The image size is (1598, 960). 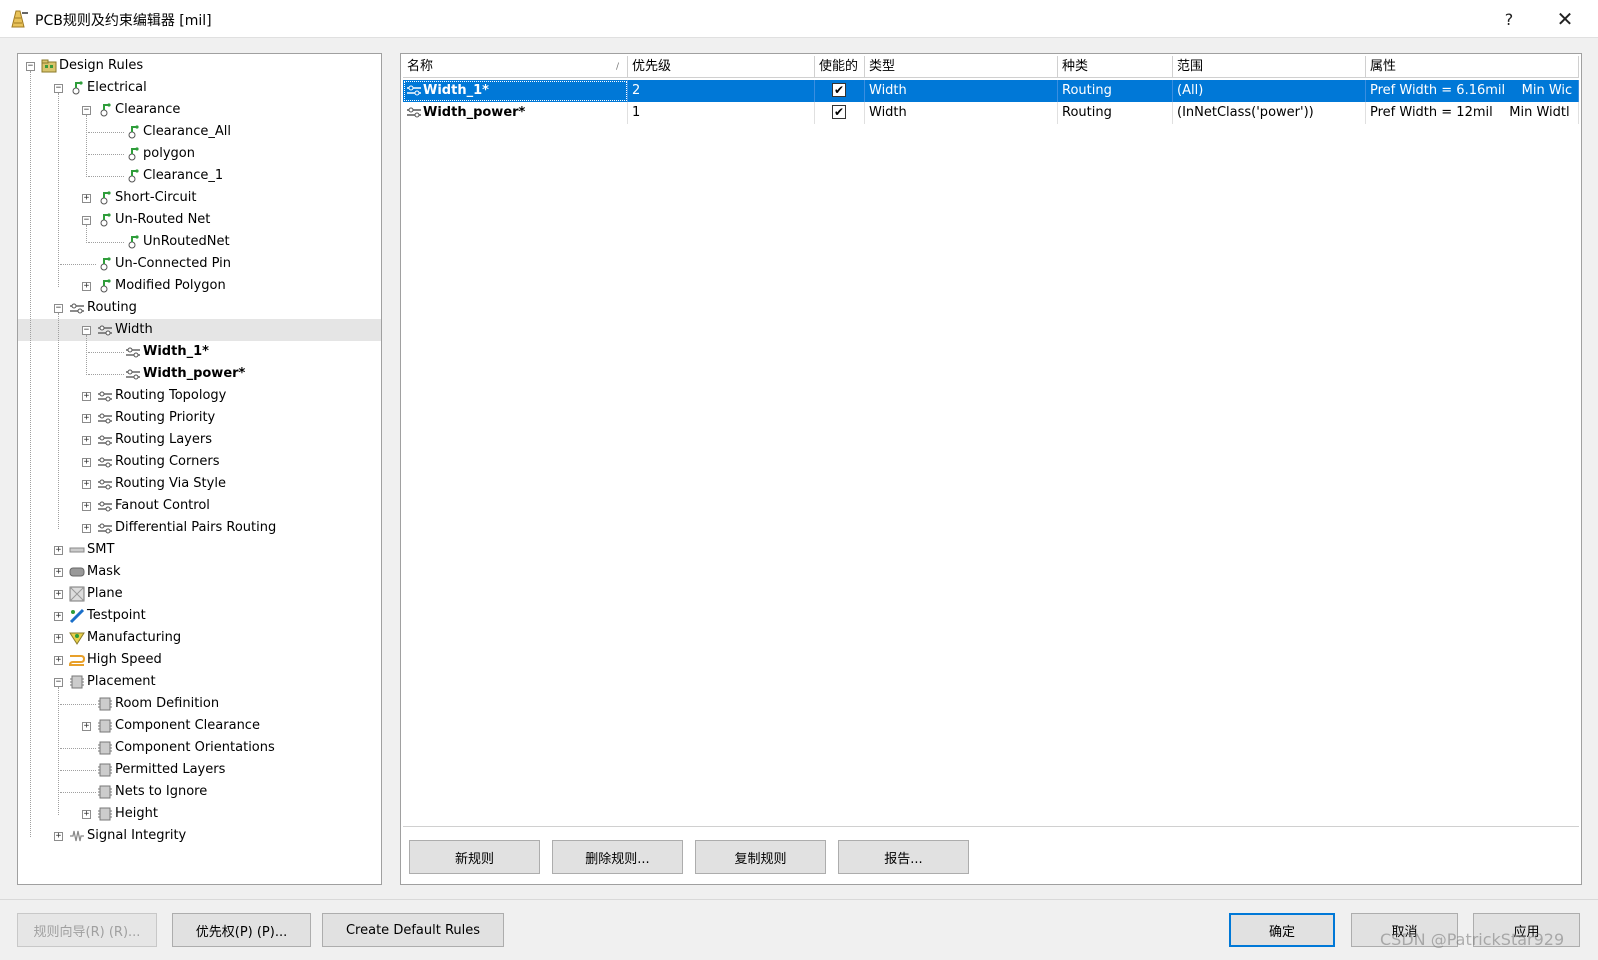 What do you see at coordinates (199, 264) in the screenshot?
I see `tree-item-un-connected-pin: Un-Connected Pin` at bounding box center [199, 264].